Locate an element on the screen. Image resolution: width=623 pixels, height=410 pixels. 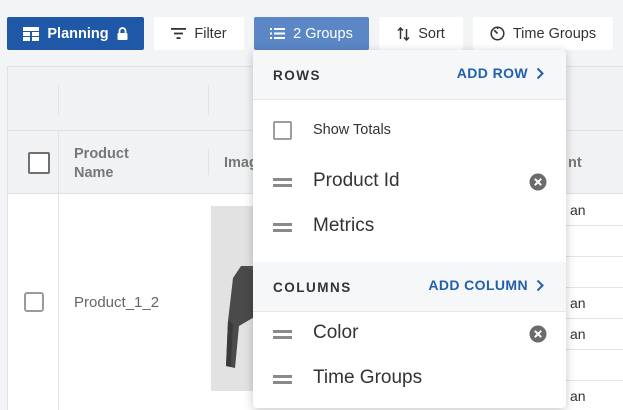
add-row-label: ADD ROW is located at coordinates (492, 73).